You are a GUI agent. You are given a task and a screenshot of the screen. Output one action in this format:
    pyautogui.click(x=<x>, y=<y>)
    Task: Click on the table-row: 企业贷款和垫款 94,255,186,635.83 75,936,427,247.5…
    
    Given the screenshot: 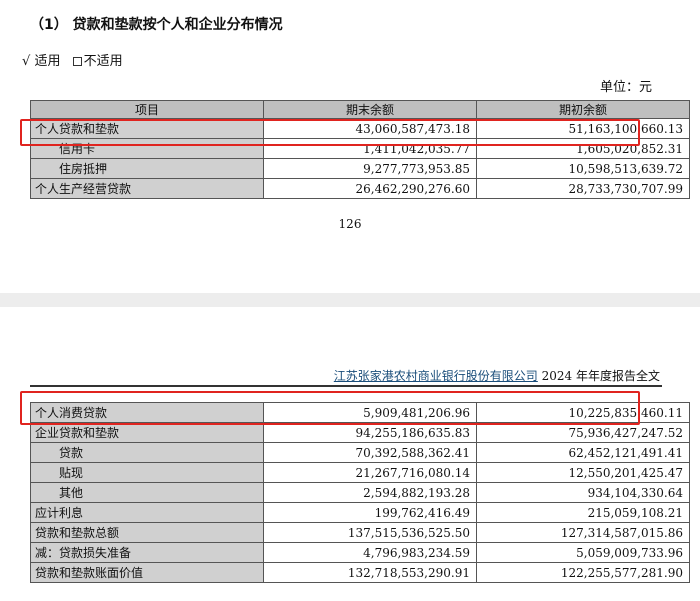 What is the action you would take?
    pyautogui.click(x=360, y=432)
    